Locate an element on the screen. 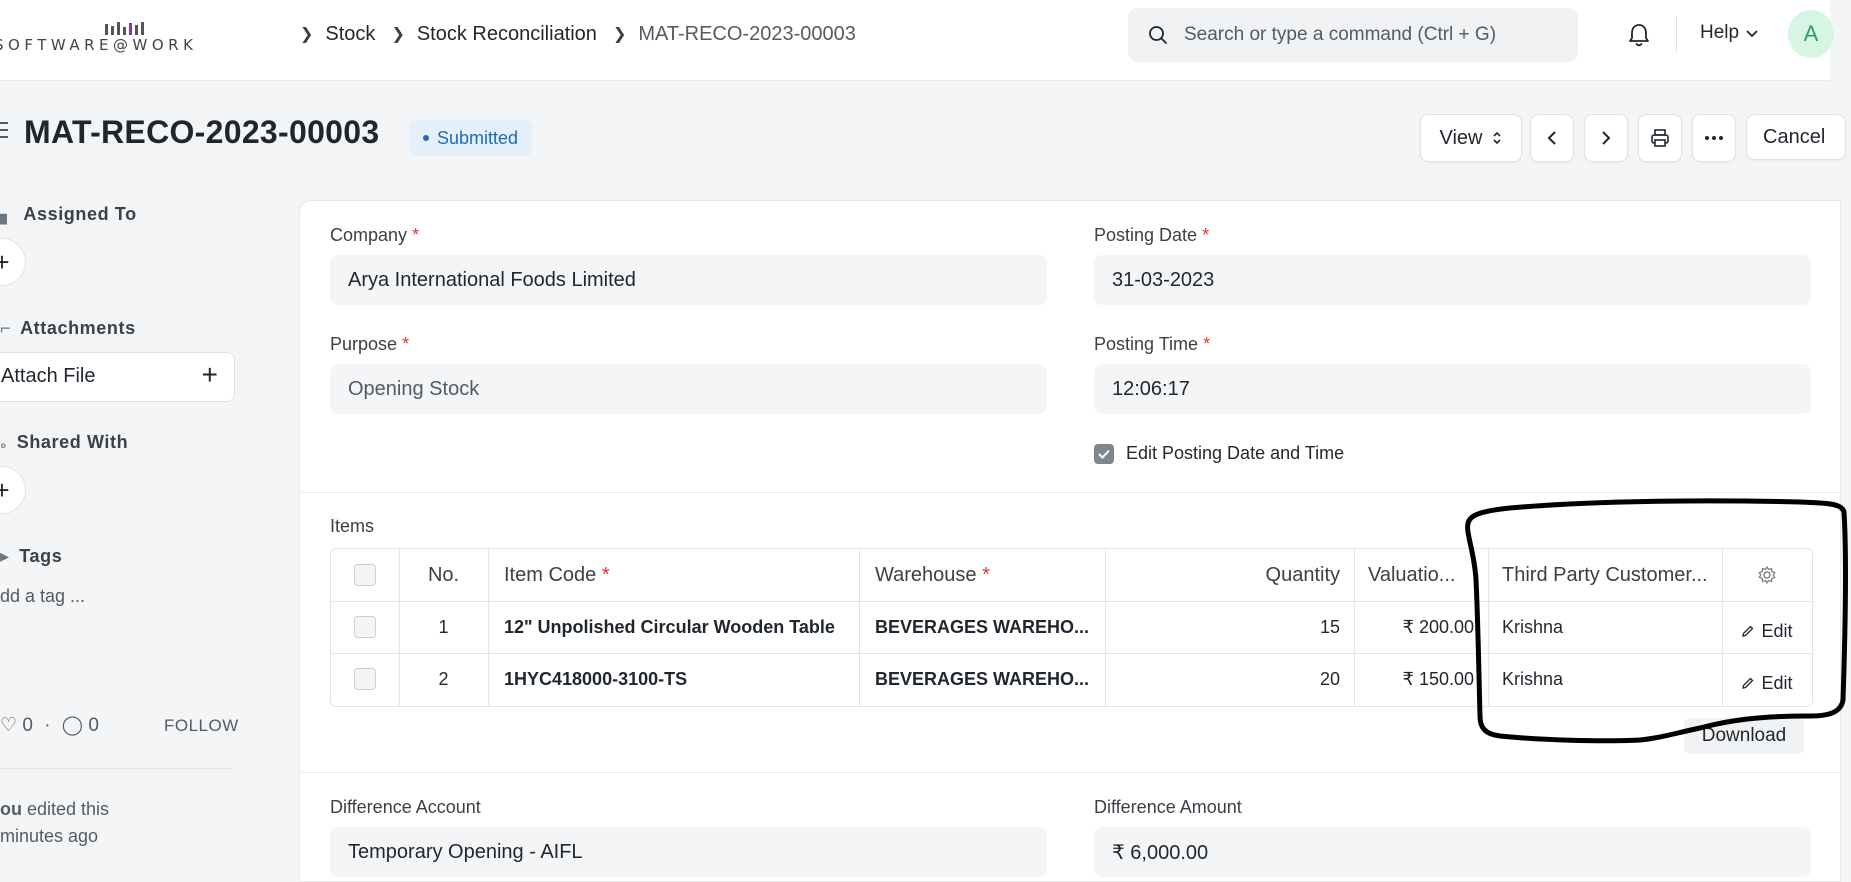 This screenshot has height=882, width=1851. company-field: Arya International Foods Limited is located at coordinates (688, 280).